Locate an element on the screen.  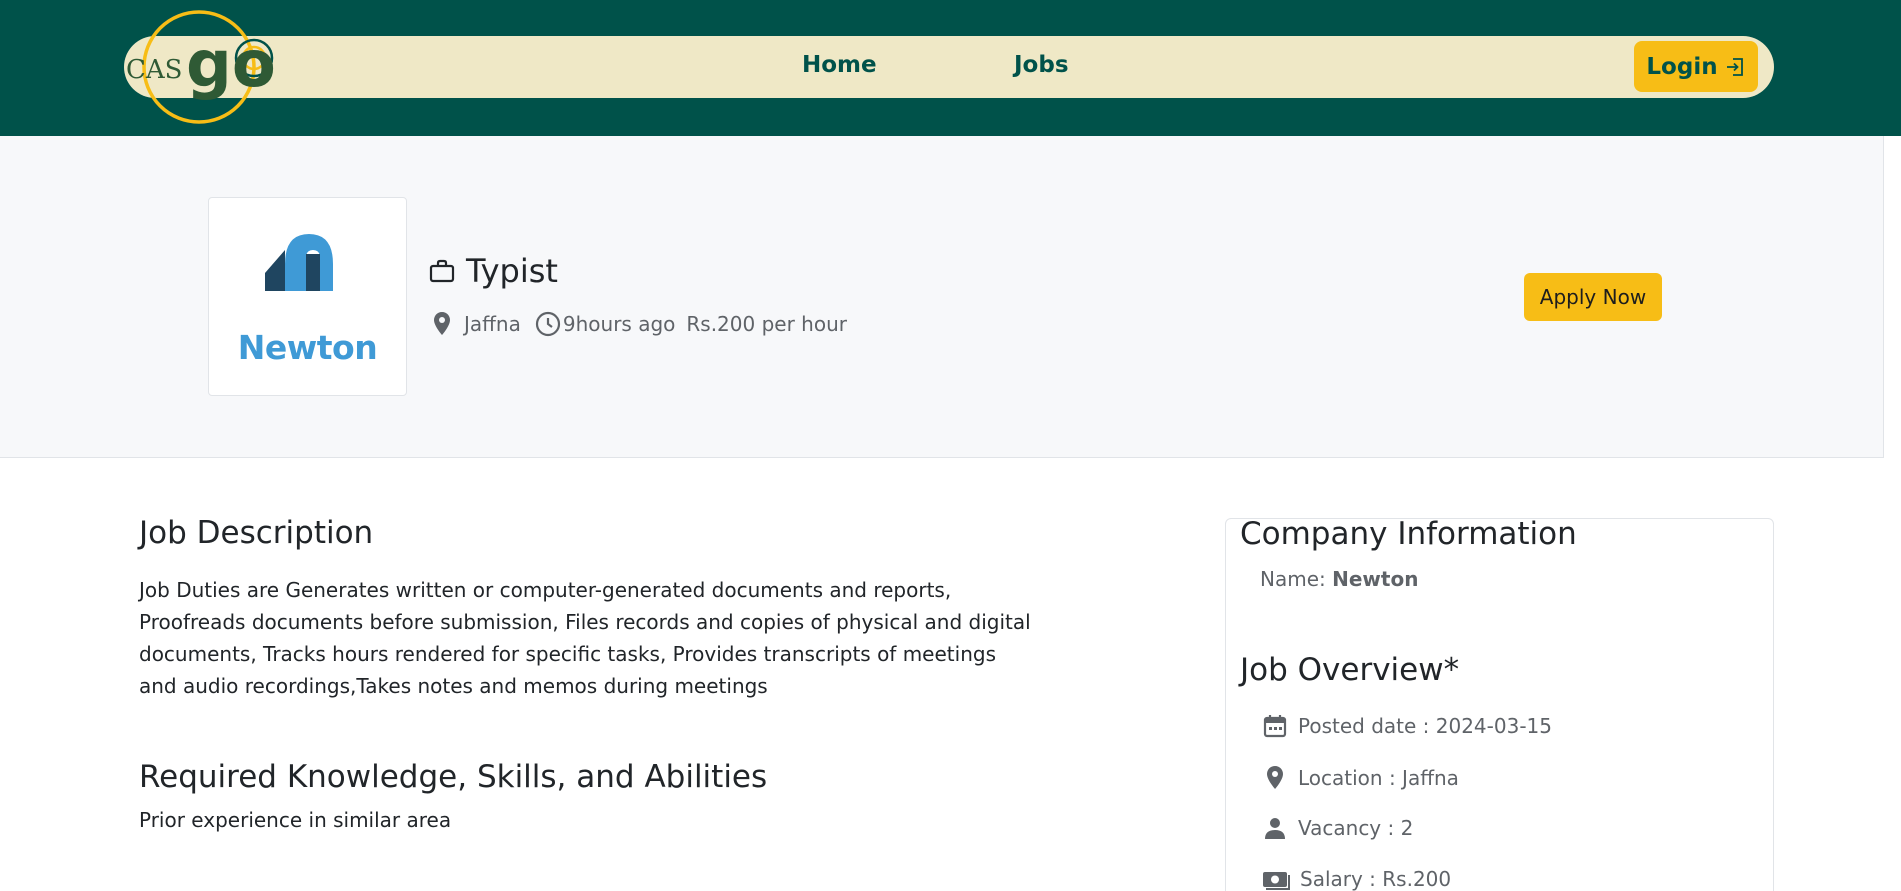
overview-salary: Salary : Rs.200 is located at coordinates (1356, 878).